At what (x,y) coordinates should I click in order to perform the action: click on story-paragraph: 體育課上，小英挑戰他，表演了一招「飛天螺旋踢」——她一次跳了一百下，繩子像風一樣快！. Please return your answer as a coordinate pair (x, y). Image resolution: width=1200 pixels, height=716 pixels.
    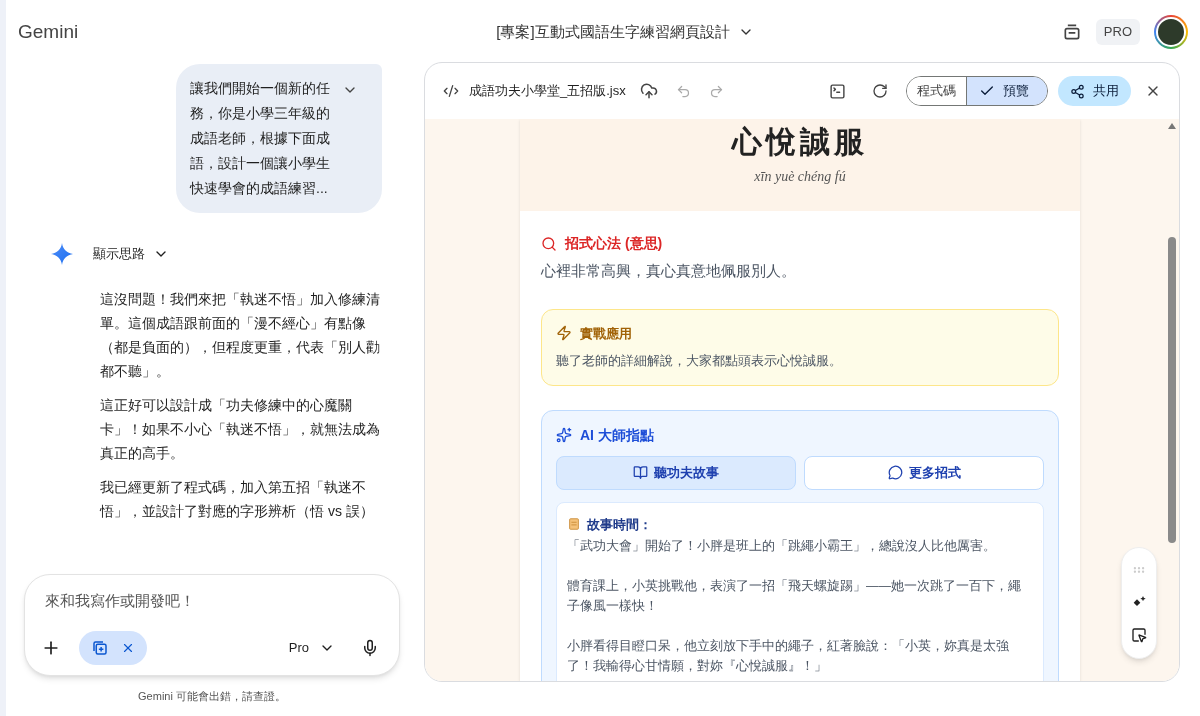
    Looking at the image, I should click on (794, 596).